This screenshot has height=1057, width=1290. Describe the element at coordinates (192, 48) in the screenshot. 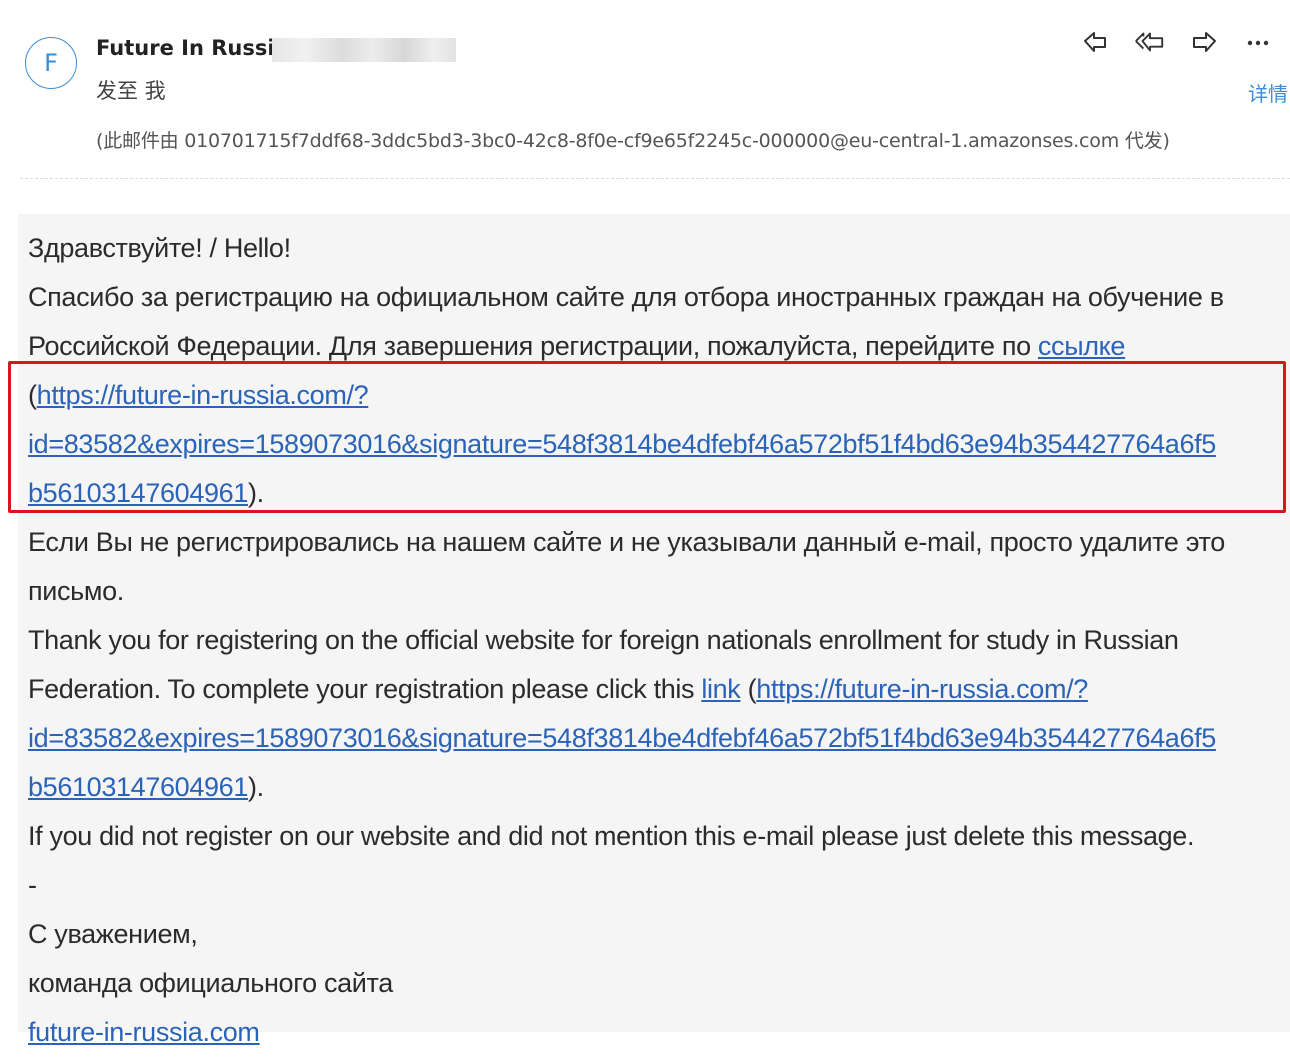

I see `sender-name: Future In Russia` at that location.